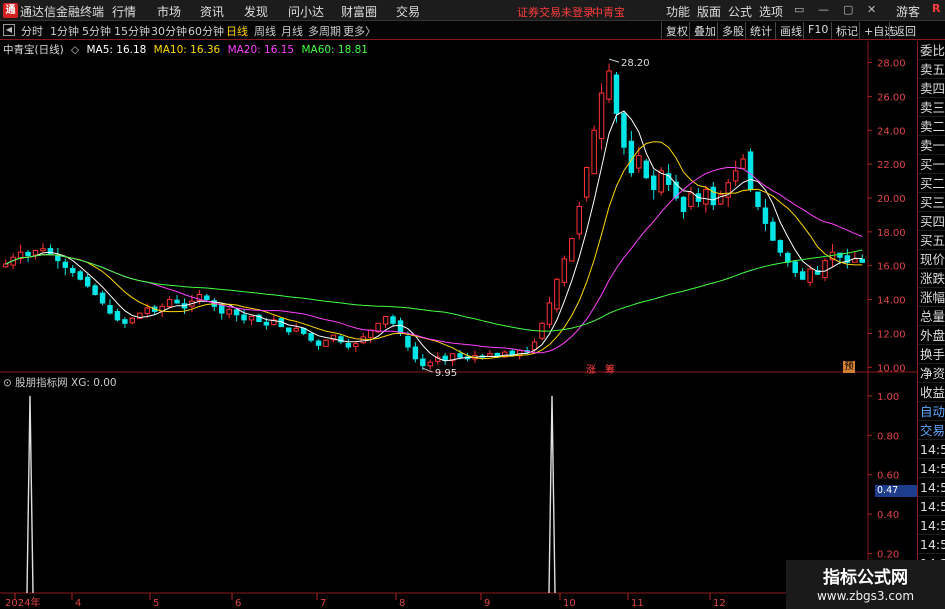  I want to click on minimize-icon: —, so click(823, 9).